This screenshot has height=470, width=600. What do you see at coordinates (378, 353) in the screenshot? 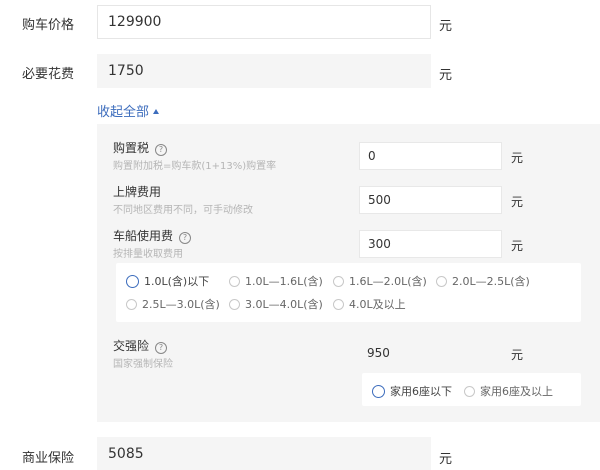
I see `compulsory-insurance-value: 950` at bounding box center [378, 353].